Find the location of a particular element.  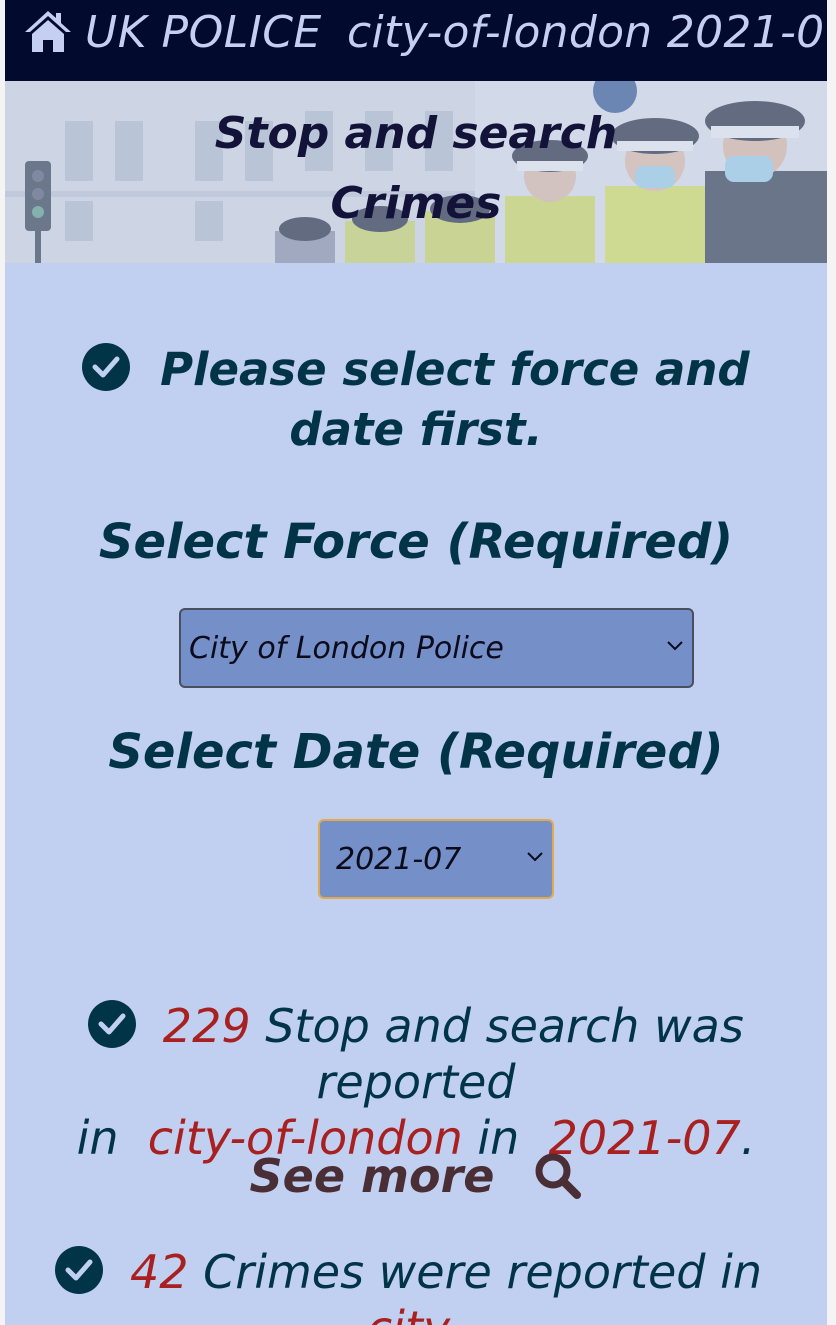

force-select-value: City of London Police is located at coordinates (346, 648).